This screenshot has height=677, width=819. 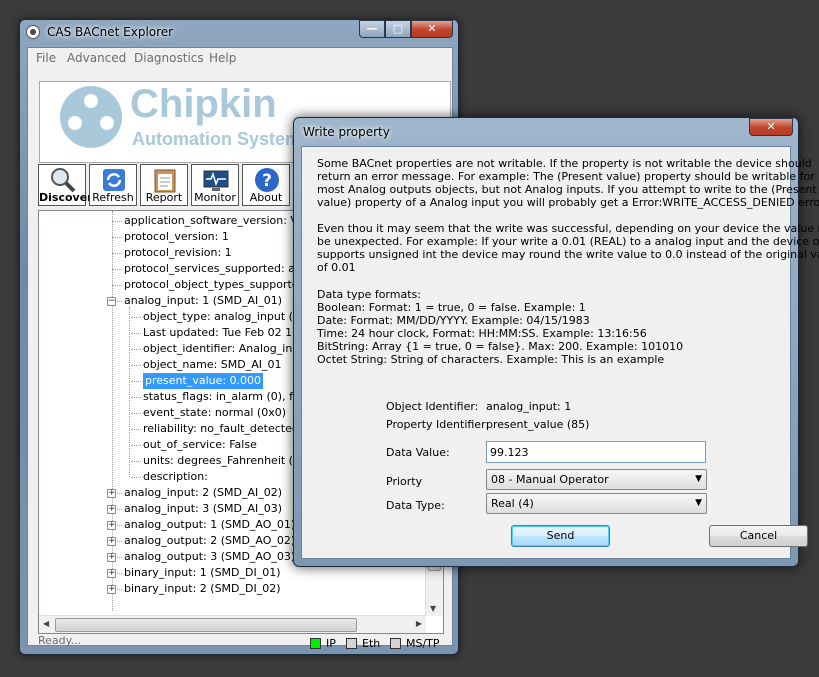 What do you see at coordinates (203, 381) in the screenshot?
I see `tree-node-selected: present_value: 0.000` at bounding box center [203, 381].